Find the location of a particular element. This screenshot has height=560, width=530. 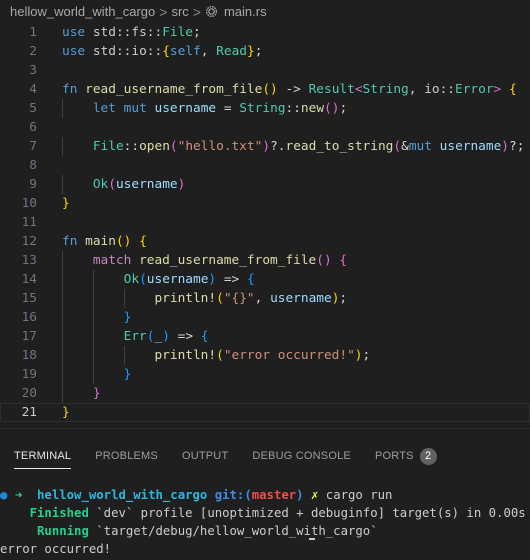

breadcrumb-file: main.rs is located at coordinates (245, 11).